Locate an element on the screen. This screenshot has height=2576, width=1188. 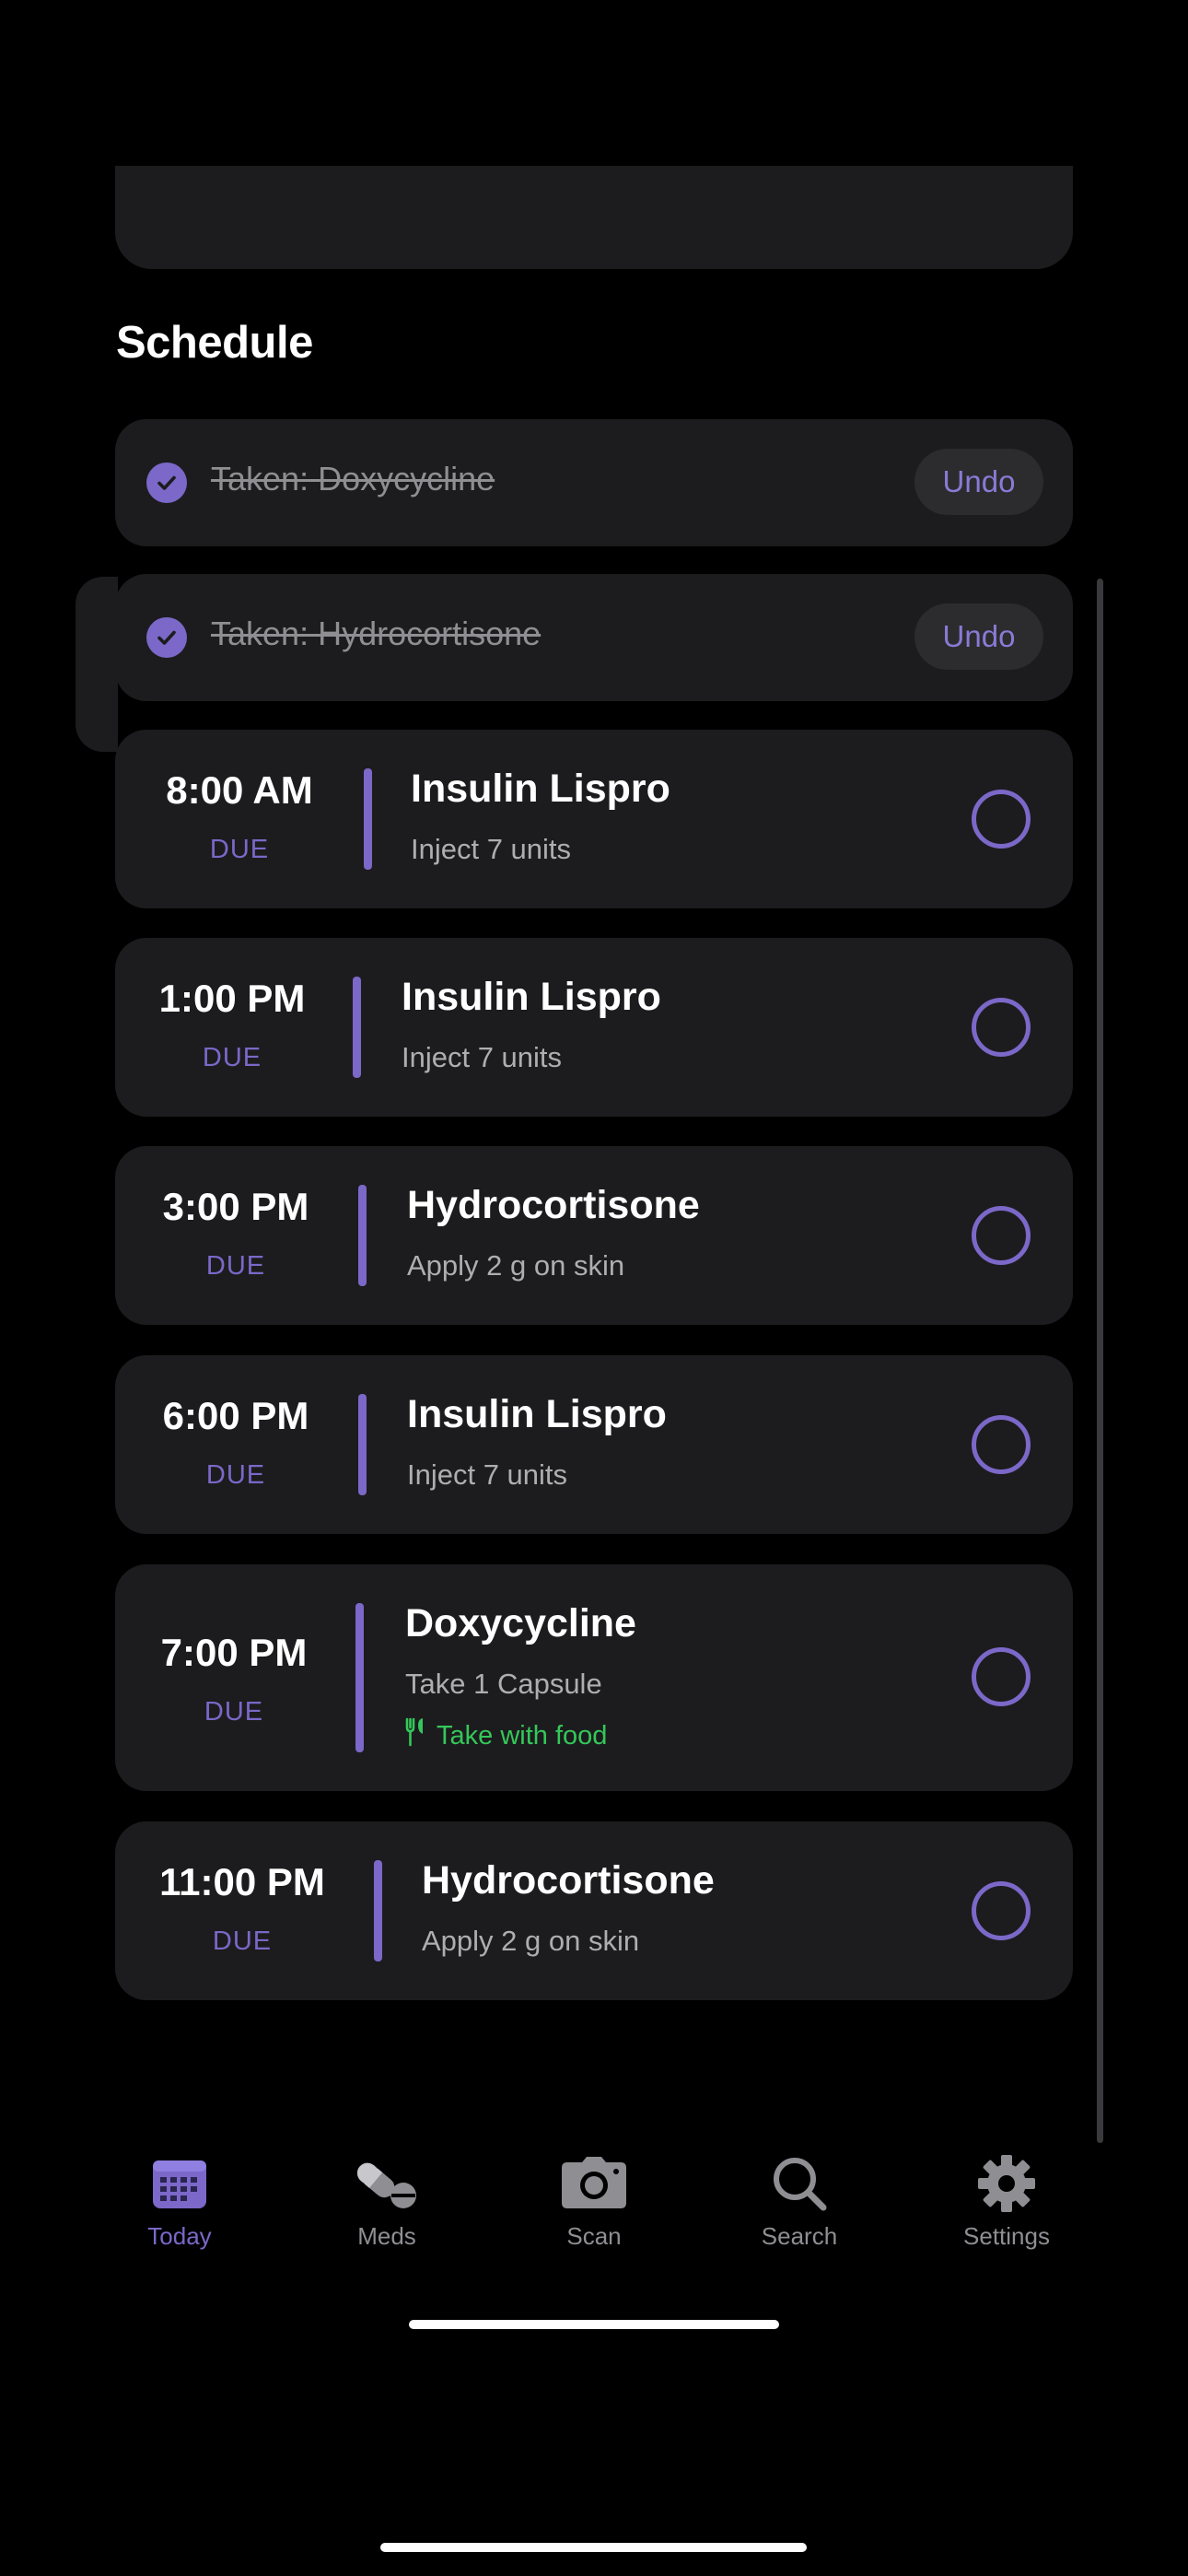
tab-label: Meds is located at coordinates (386, 2236).